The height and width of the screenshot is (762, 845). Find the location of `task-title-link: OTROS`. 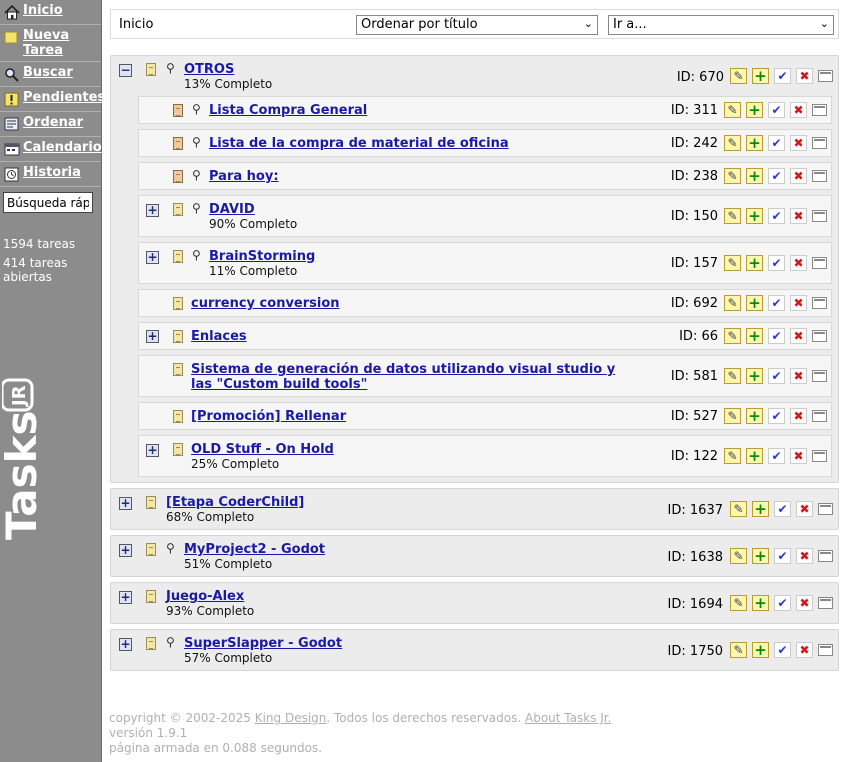

task-title-link: OTROS is located at coordinates (209, 69).